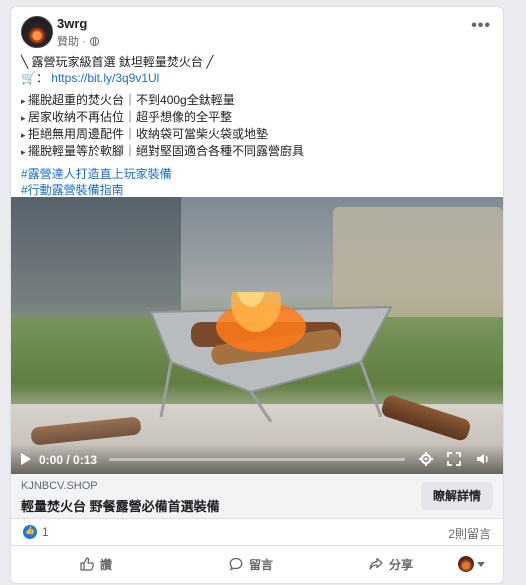 This screenshot has width=526, height=585. I want to click on like-reaction-icon, so click(30, 532).